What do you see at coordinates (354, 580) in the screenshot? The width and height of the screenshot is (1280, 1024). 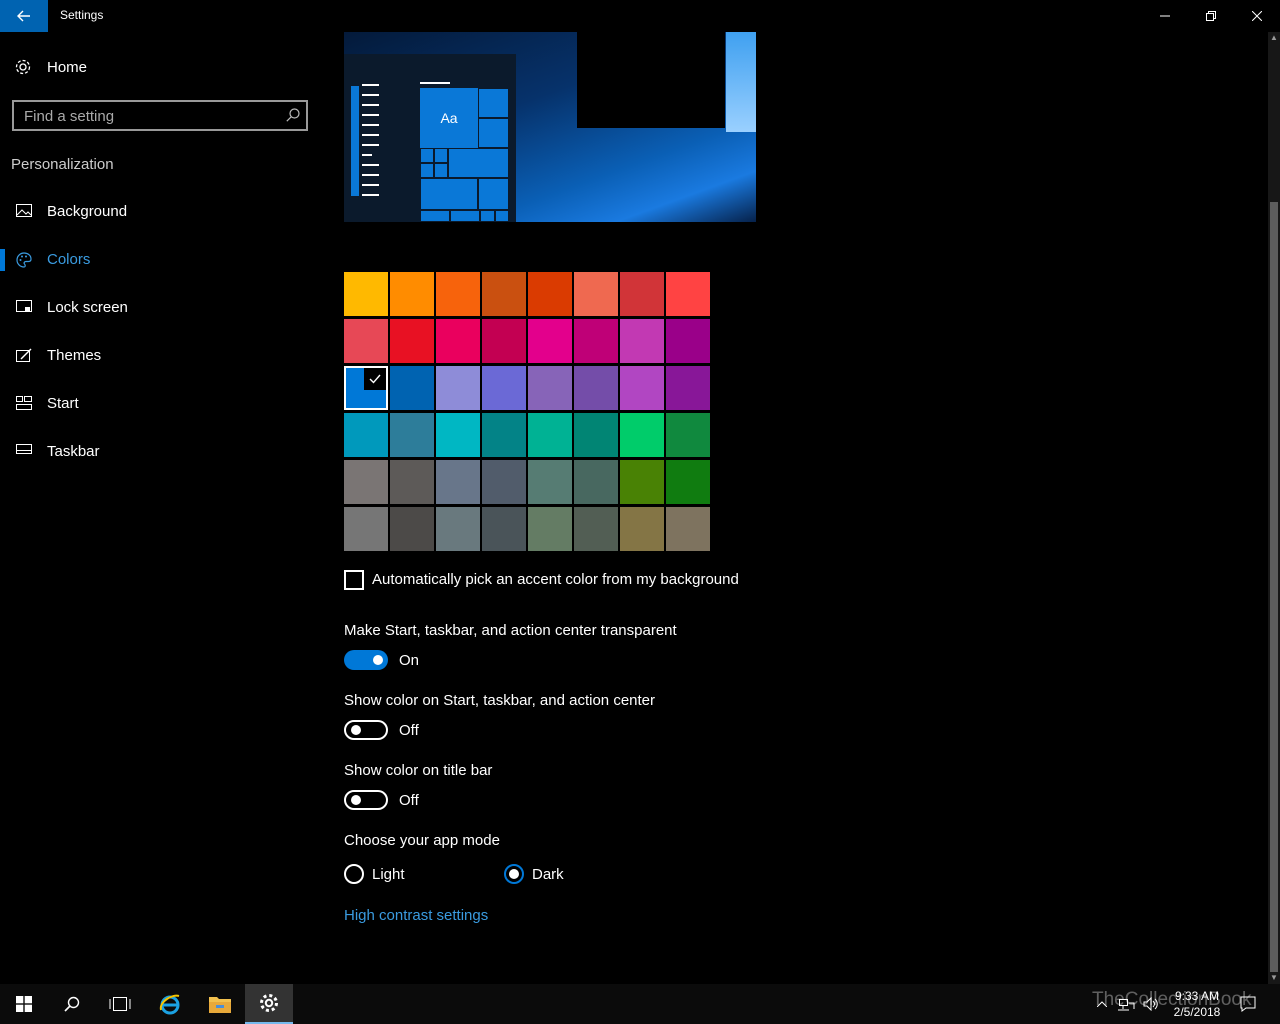 I see `auto-pick-checkbox` at bounding box center [354, 580].